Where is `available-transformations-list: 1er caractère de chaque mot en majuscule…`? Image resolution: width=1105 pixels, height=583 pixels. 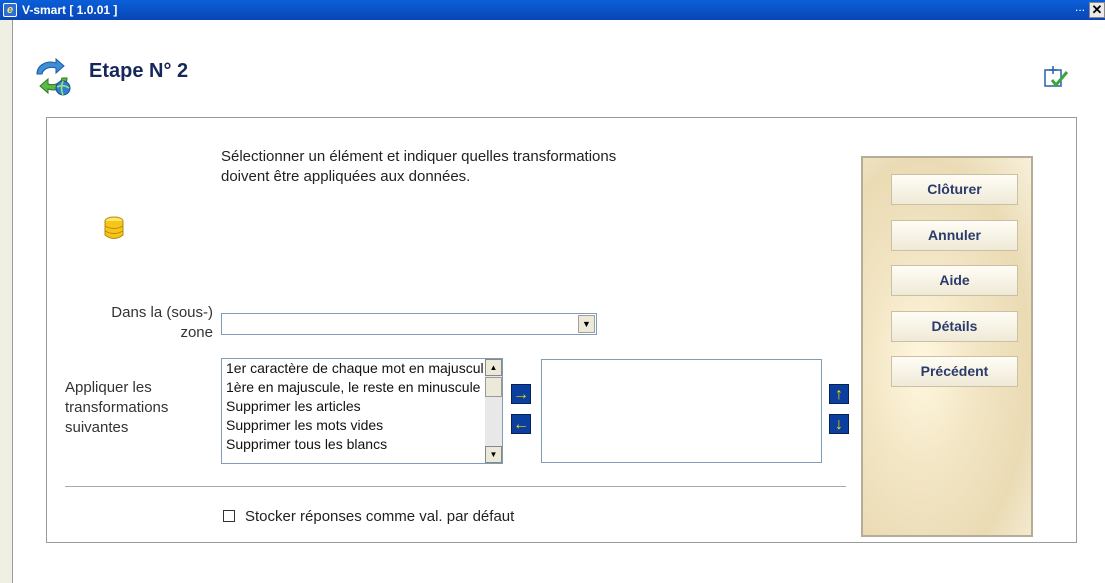
available-transformations-list: 1er caractère de chaque mot en majuscule… is located at coordinates (362, 411).